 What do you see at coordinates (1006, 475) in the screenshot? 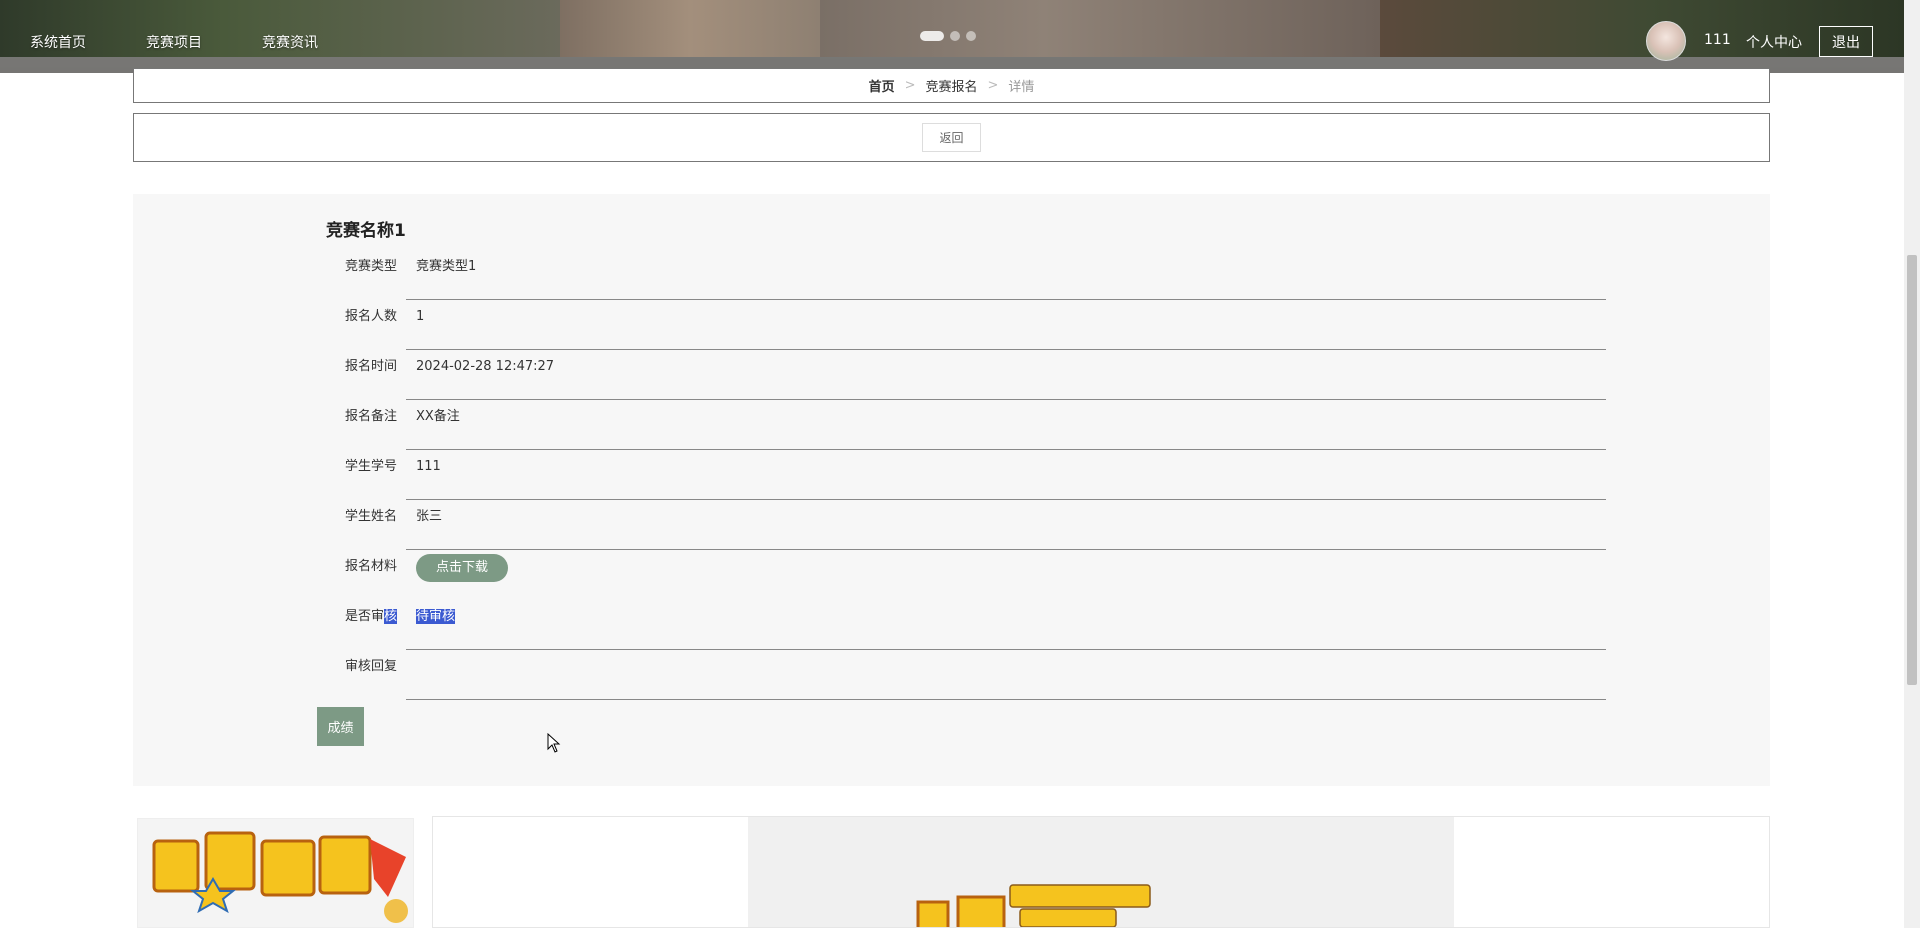
I see `field-value: 111` at bounding box center [1006, 475].